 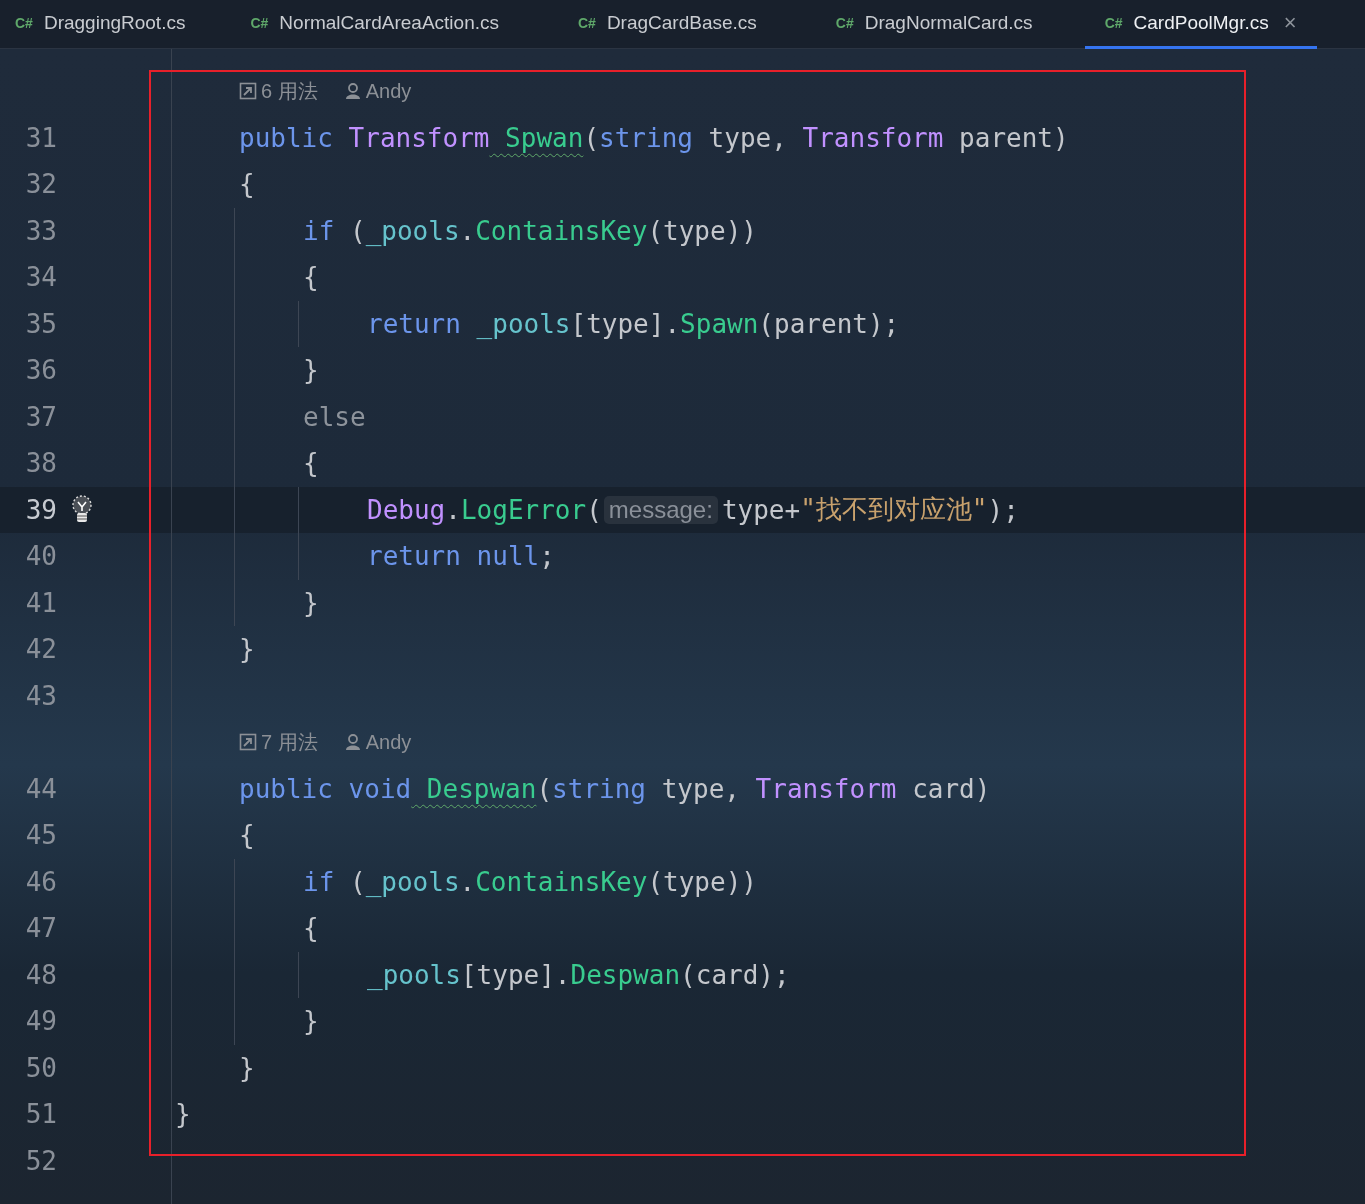 I want to click on parameter-hint: message:, so click(x=660, y=509).